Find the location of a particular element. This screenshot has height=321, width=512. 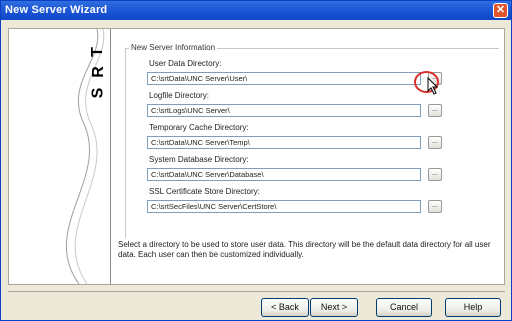

logo-letter-t: T is located at coordinates (97, 52).